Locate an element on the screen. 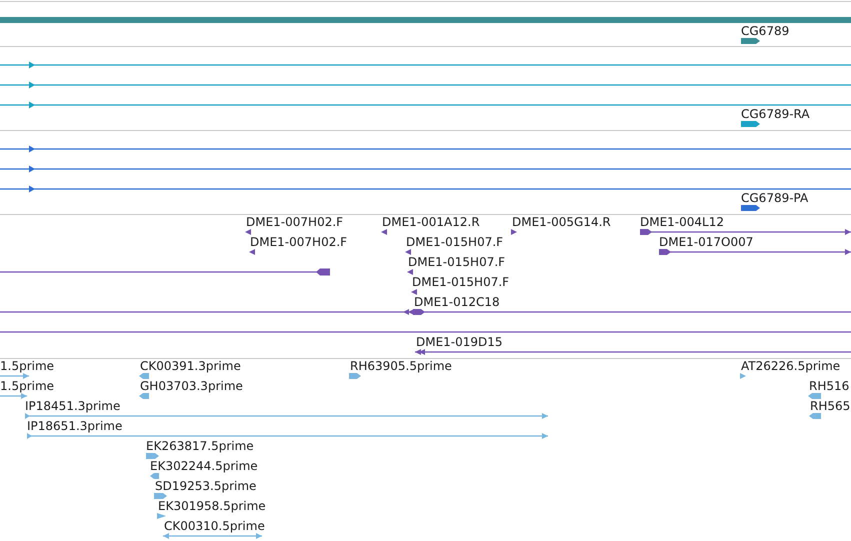  feature-label: RH63905.5prime is located at coordinates (401, 366).